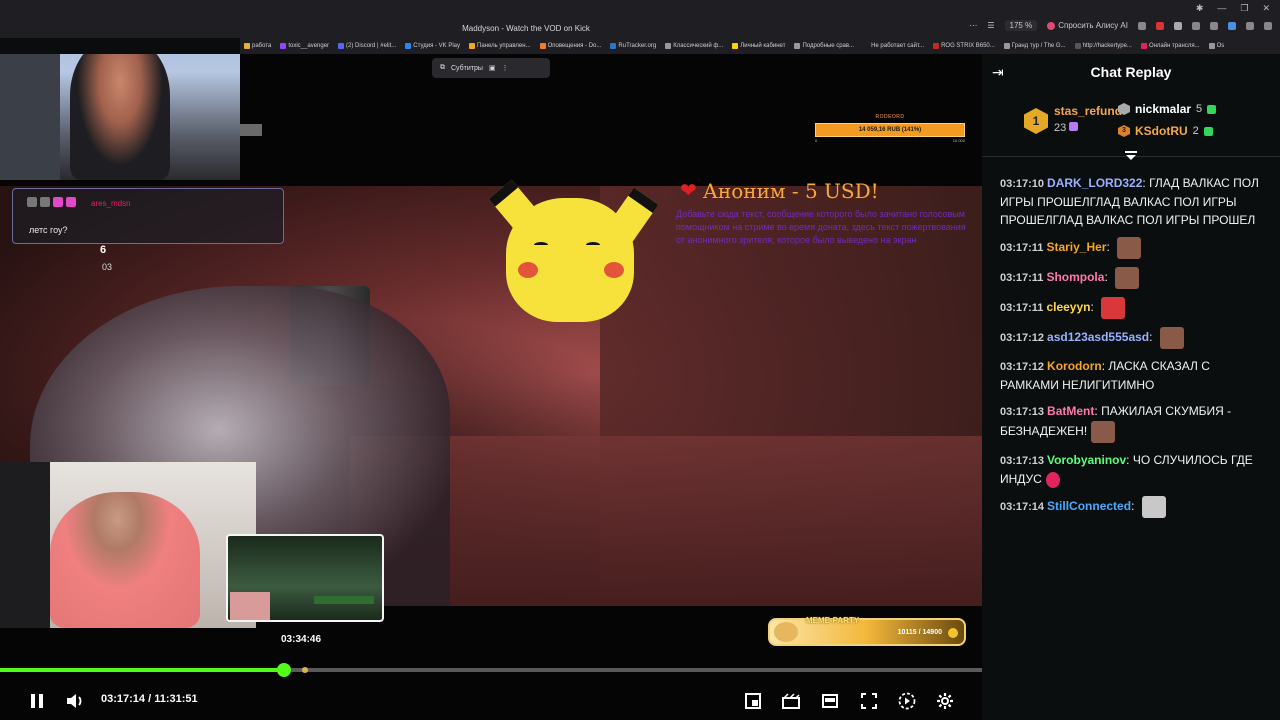  I want to click on pip-icon: ▣, so click(492, 68).